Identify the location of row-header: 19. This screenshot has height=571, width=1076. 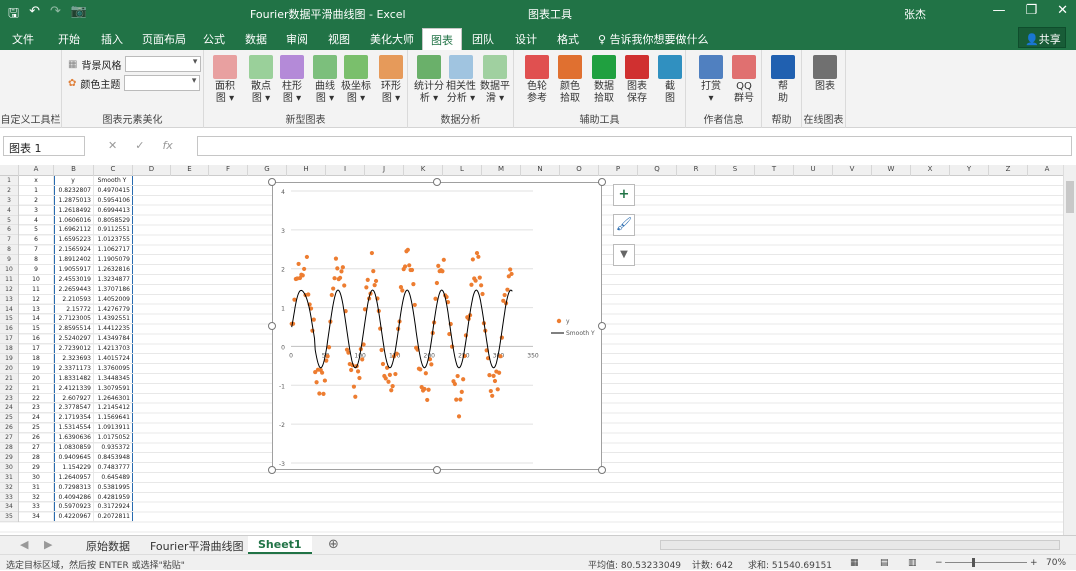
(9, 359).